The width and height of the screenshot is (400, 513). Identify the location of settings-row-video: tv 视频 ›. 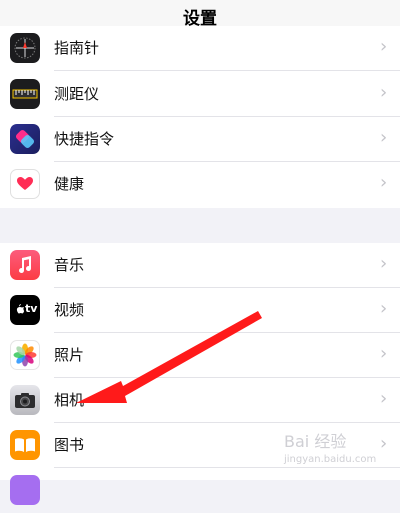
(200, 310).